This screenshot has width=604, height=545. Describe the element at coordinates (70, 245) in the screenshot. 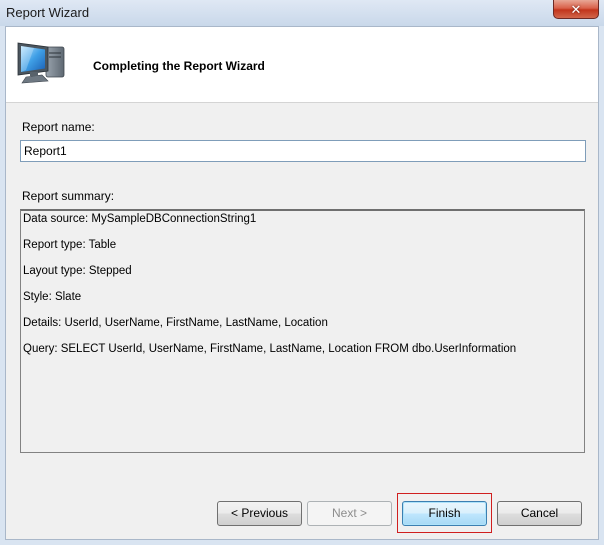

I see `summary-report-type: Report type: Table` at that location.